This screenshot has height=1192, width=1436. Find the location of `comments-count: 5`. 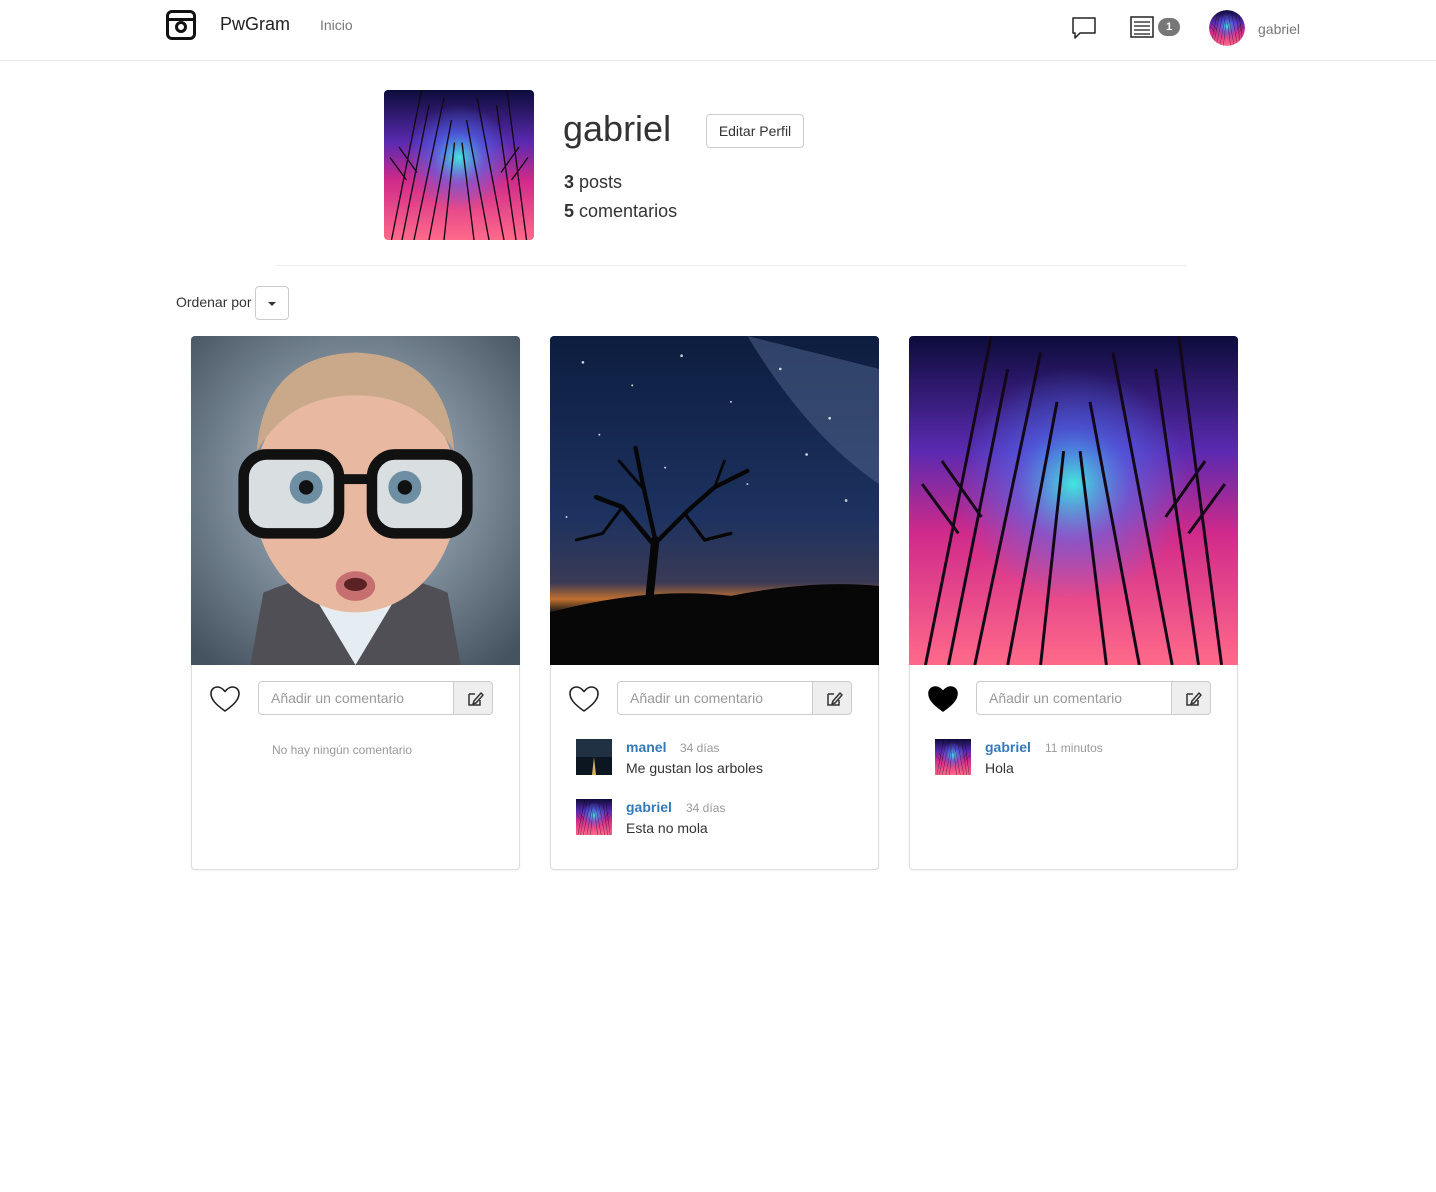

comments-count: 5 is located at coordinates (569, 211).